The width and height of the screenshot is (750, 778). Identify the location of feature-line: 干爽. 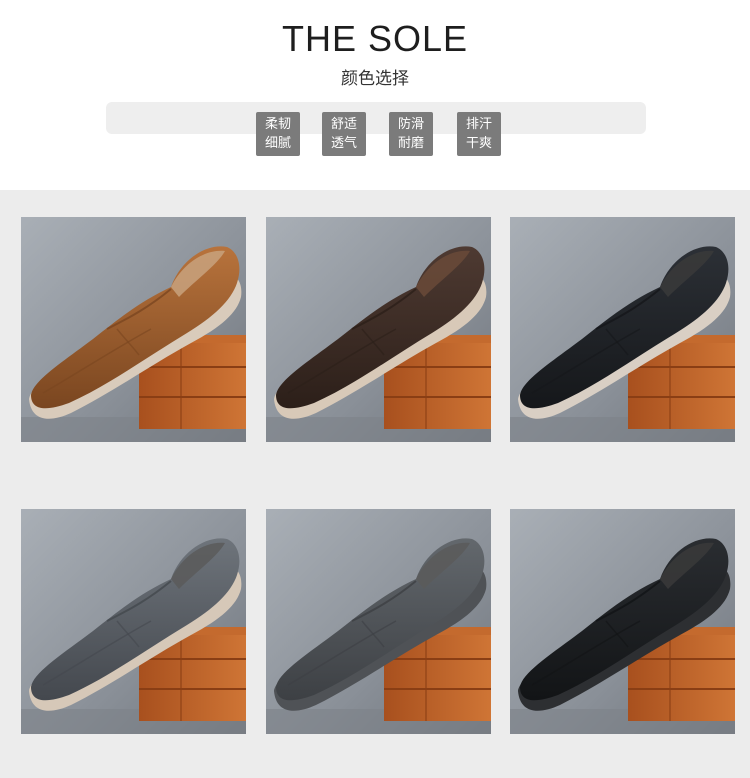
(478, 143).